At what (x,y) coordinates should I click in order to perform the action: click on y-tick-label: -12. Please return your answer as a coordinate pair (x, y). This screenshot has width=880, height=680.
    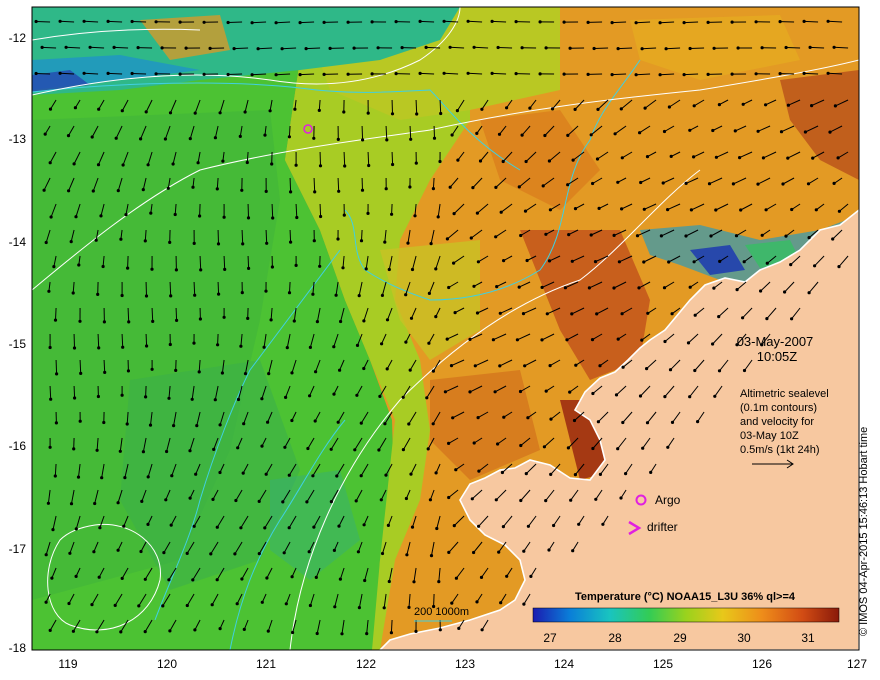
    Looking at the image, I should click on (18, 38).